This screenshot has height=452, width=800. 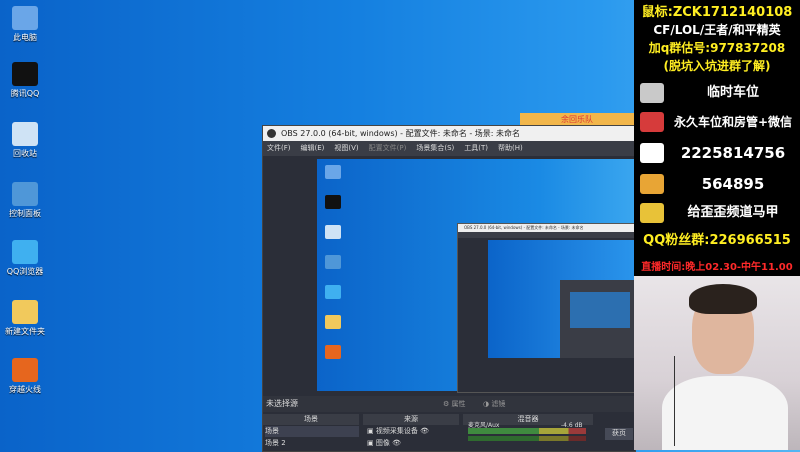 I want to click on menu-item: 帮助(H), so click(x=510, y=148).